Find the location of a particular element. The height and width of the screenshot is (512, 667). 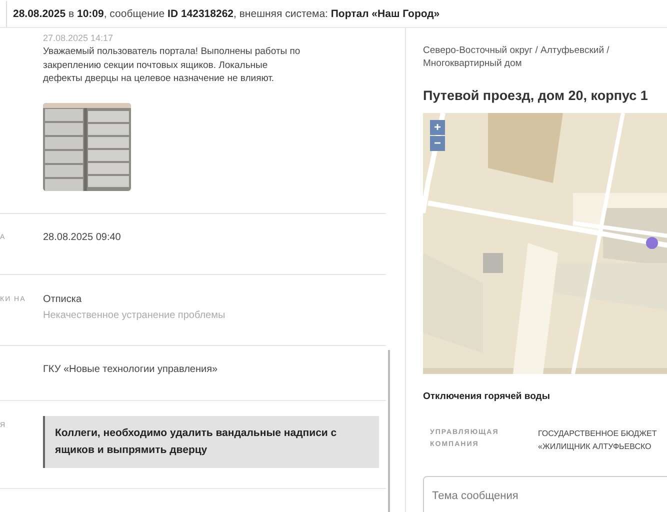

zoom-out-button: − is located at coordinates (437, 143).